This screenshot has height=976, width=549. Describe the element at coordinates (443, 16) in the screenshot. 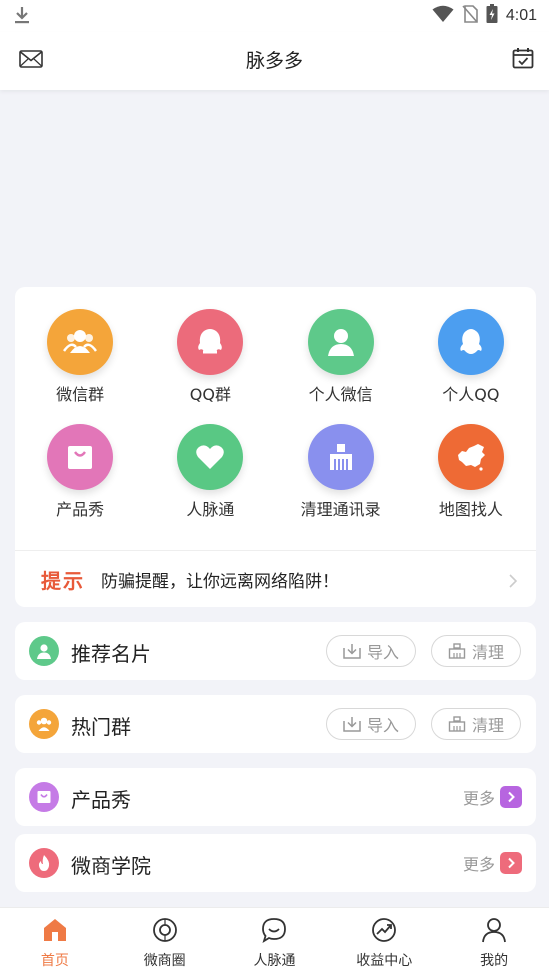

I see `wifi-icon` at that location.